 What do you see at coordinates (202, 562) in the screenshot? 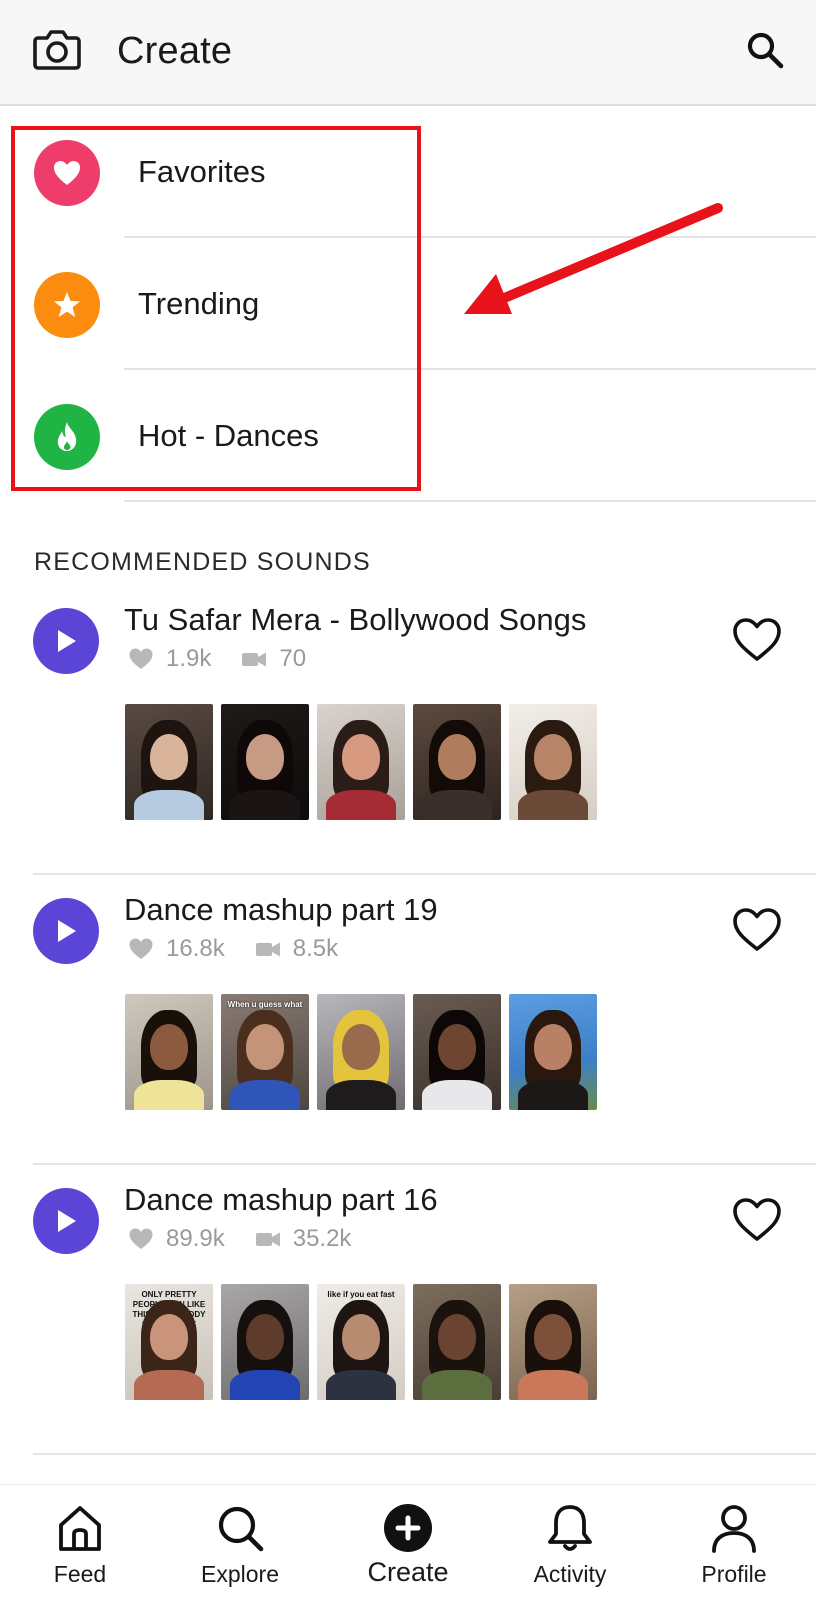
I see `section-title: RECOMMENDED SOUNDS` at bounding box center [202, 562].